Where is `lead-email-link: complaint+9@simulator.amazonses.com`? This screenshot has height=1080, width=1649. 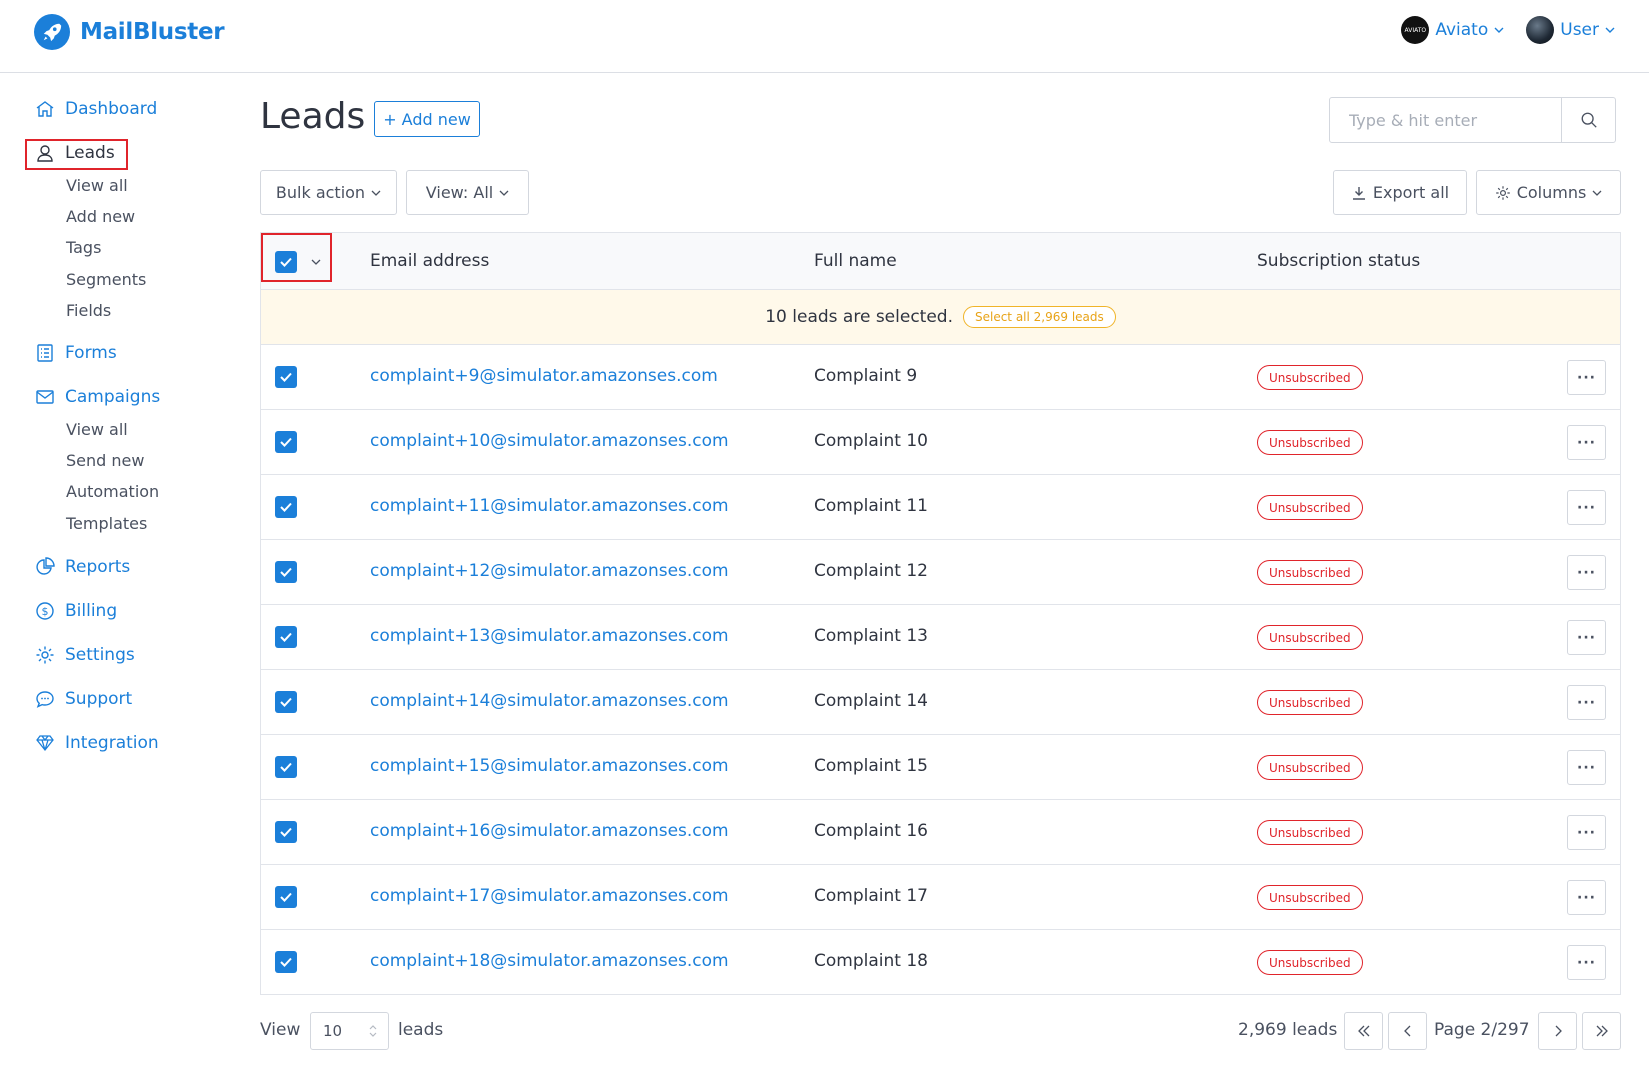 lead-email-link: complaint+9@simulator.amazonses.com is located at coordinates (544, 376).